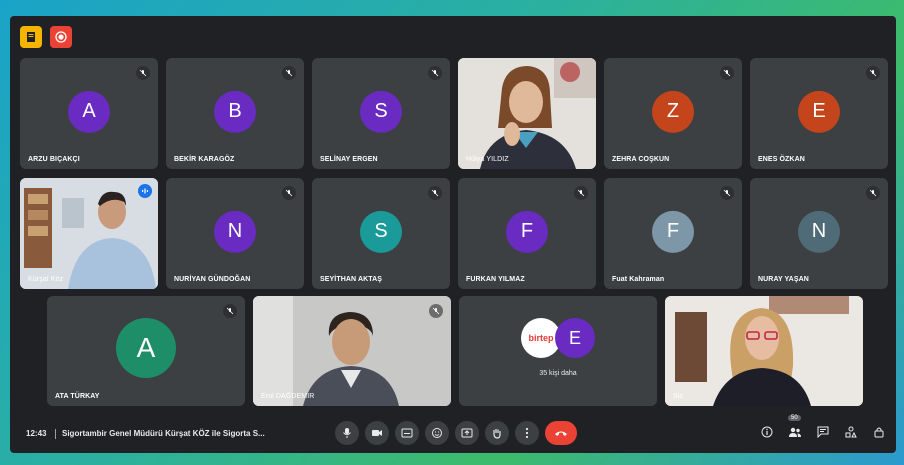 This screenshot has height=465, width=904. What do you see at coordinates (794, 418) in the screenshot?
I see `people-count-badge: 50` at bounding box center [794, 418].